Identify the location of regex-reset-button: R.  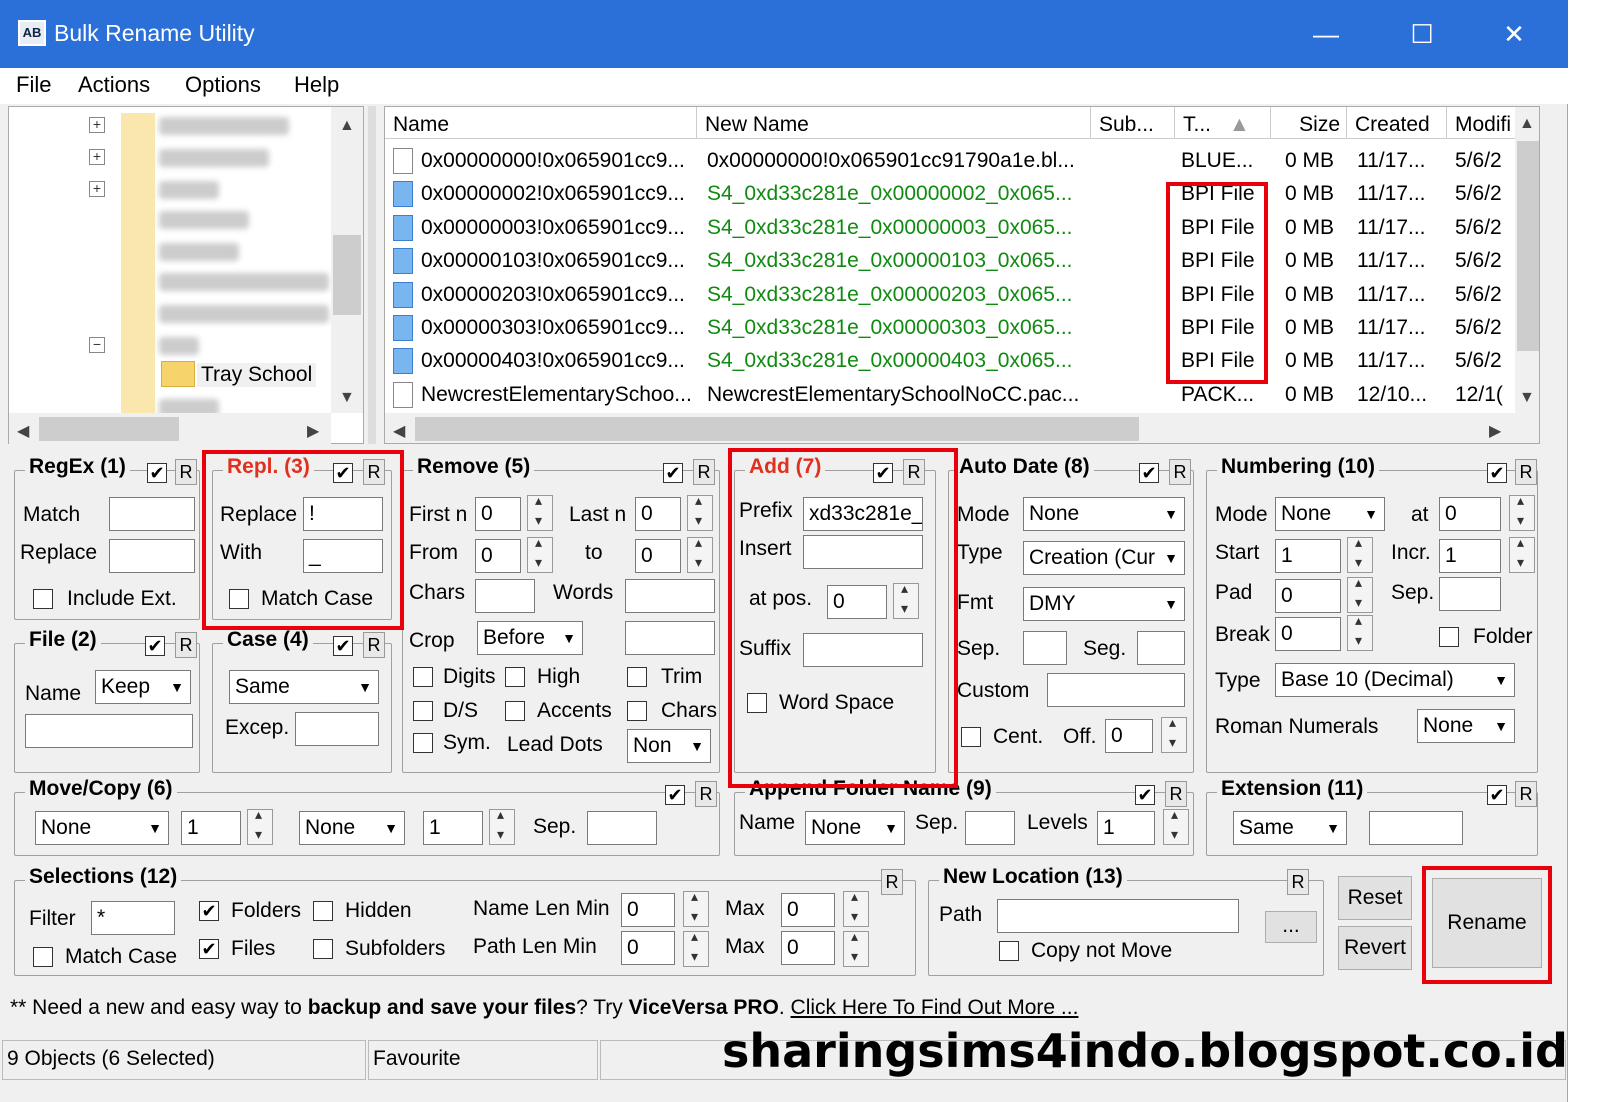
(186, 472).